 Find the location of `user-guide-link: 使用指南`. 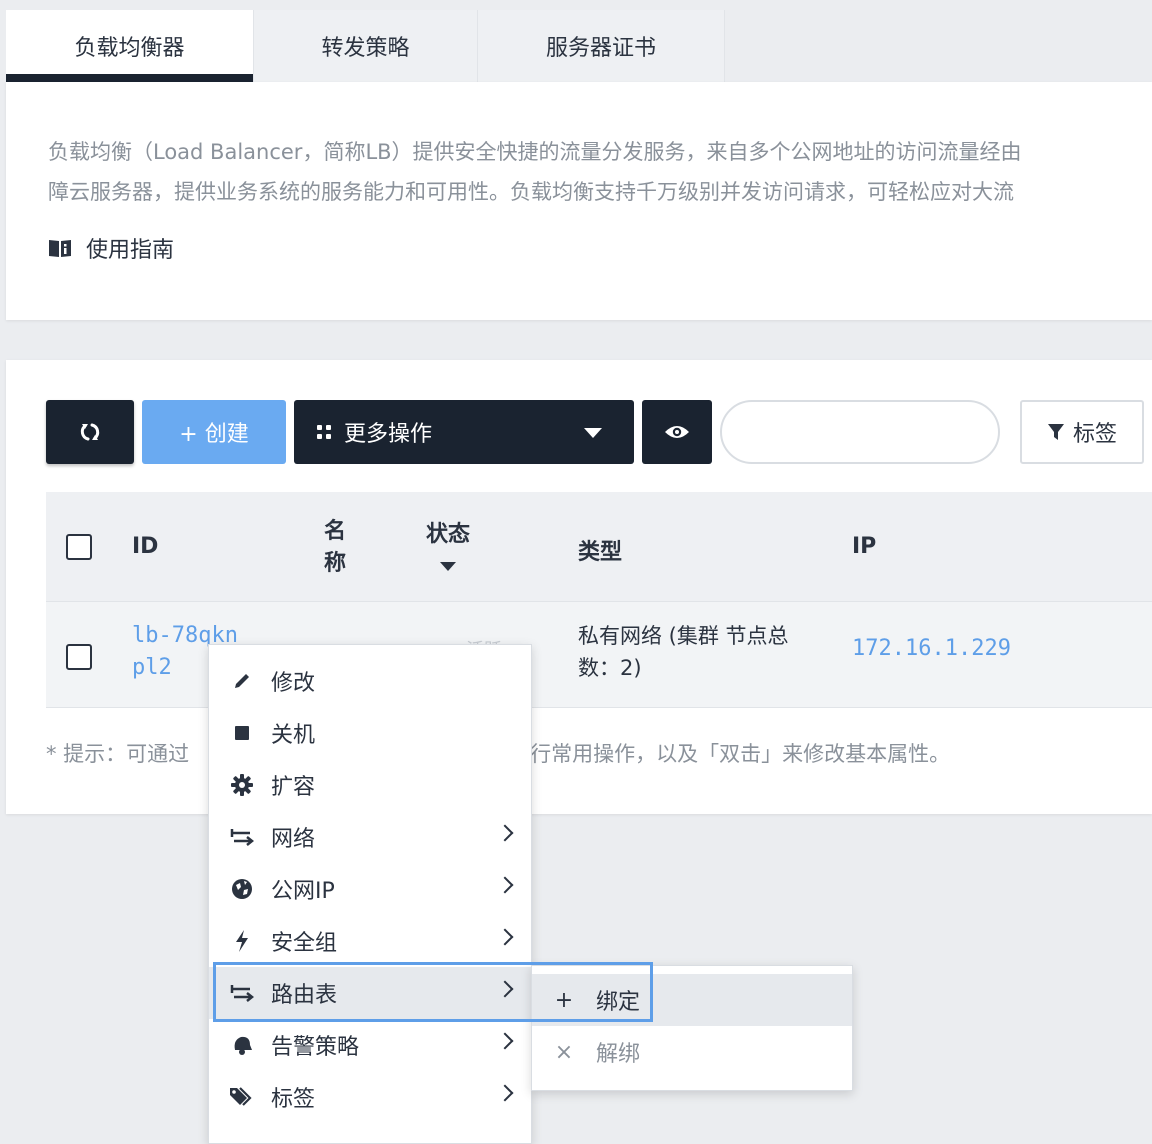

user-guide-link: 使用指南 is located at coordinates (111, 248).